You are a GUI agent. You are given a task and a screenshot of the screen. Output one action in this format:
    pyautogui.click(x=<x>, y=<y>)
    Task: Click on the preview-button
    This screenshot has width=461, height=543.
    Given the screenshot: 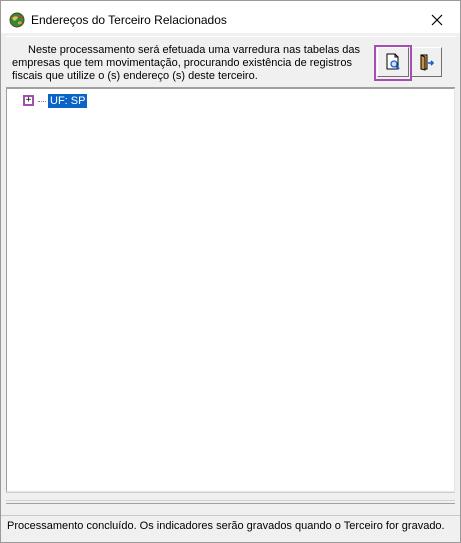 What is the action you would take?
    pyautogui.click(x=393, y=62)
    